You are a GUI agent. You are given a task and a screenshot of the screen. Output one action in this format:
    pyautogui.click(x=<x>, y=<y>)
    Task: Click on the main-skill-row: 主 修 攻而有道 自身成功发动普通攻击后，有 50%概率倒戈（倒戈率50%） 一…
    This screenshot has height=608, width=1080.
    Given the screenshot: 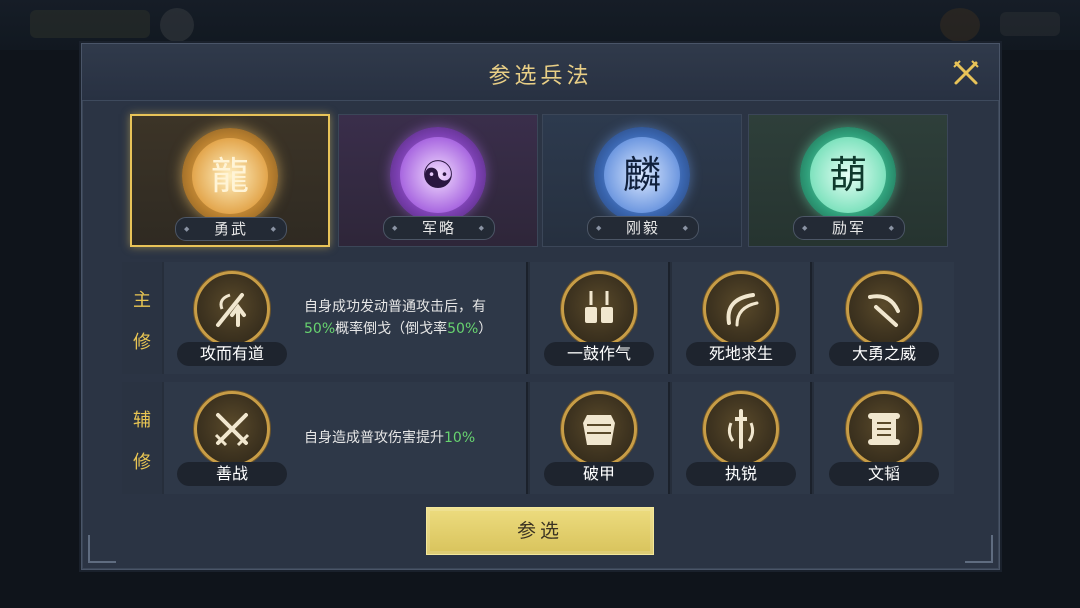 What is the action you would take?
    pyautogui.click(x=538, y=318)
    